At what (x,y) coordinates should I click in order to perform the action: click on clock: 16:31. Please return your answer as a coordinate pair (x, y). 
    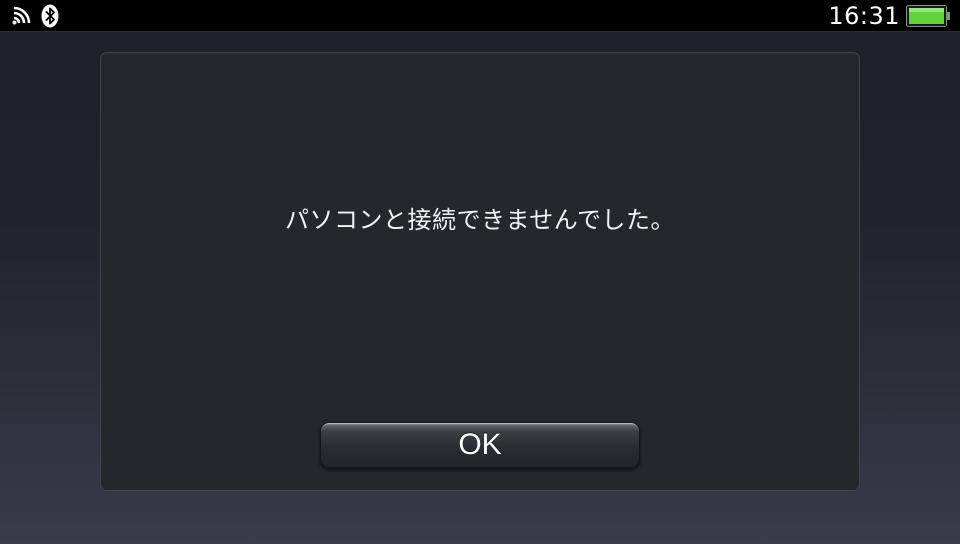
    Looking at the image, I should click on (864, 16).